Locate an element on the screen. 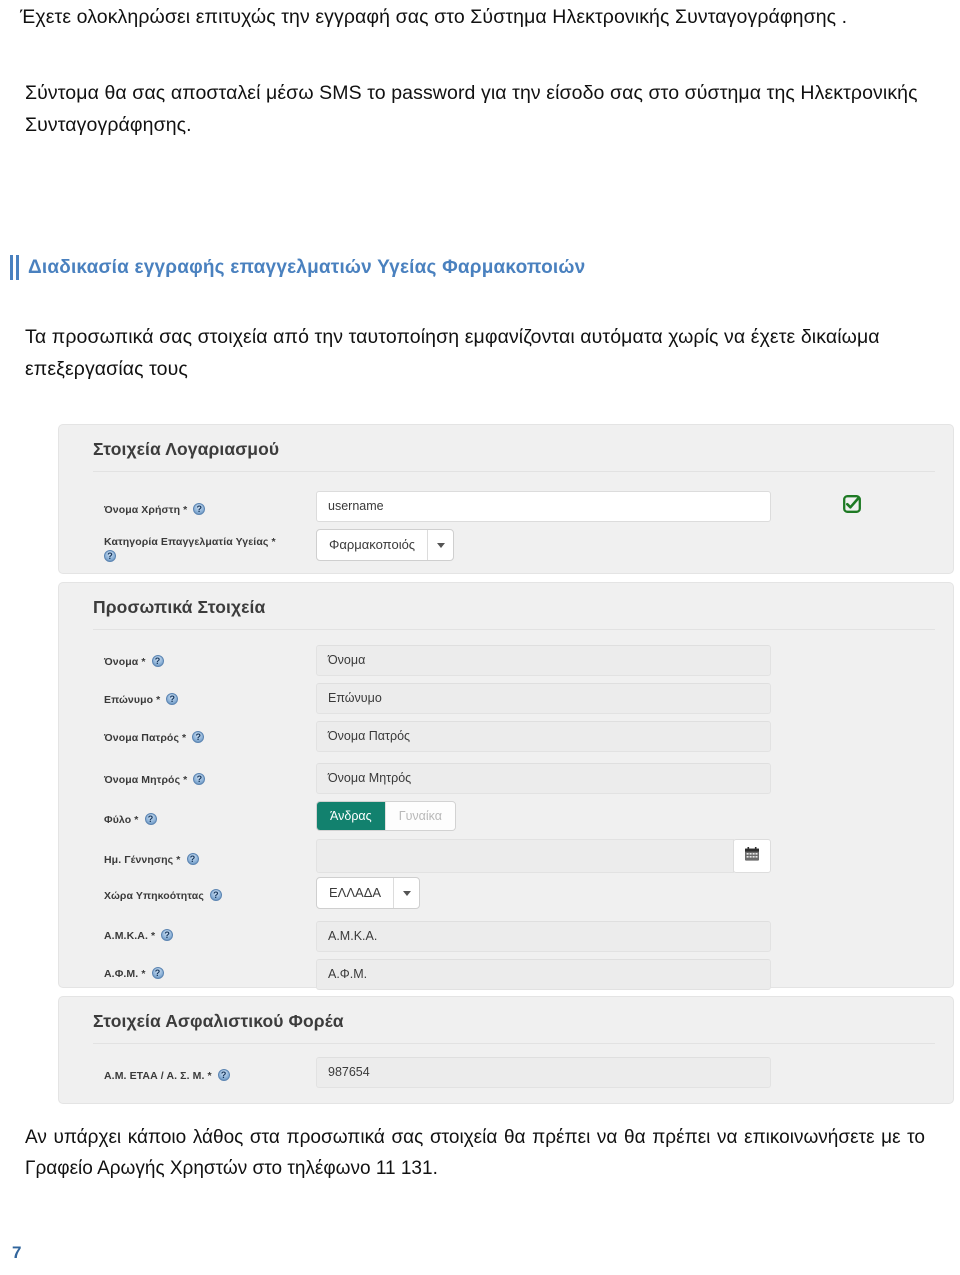  label-category-text: Κατηγορία Επαγγελματία Υγείας is located at coordinates (186, 542).